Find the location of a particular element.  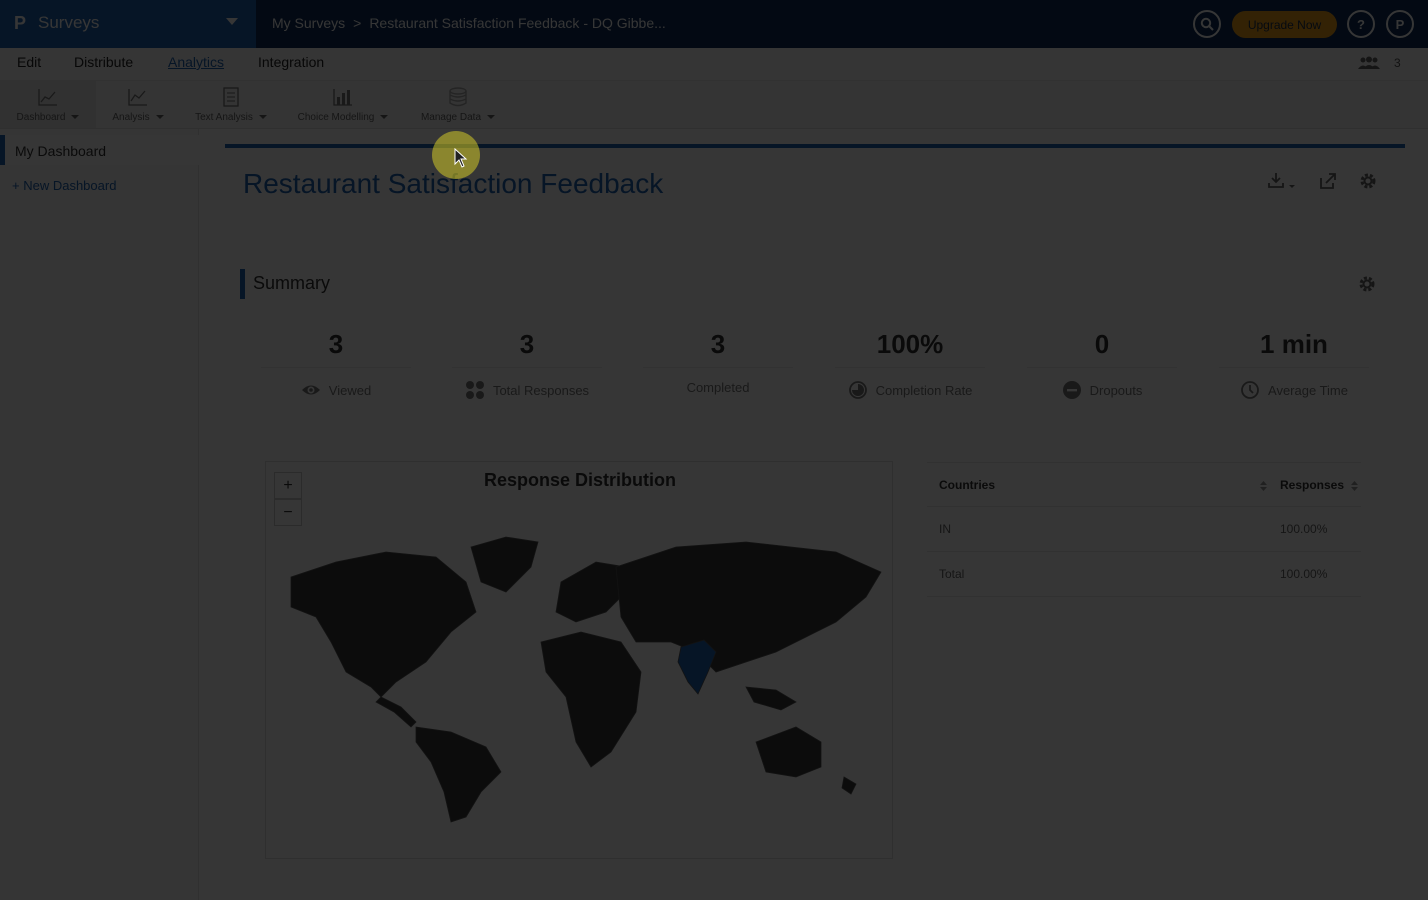

toolbar-analysis: Analysis is located at coordinates (138, 104).